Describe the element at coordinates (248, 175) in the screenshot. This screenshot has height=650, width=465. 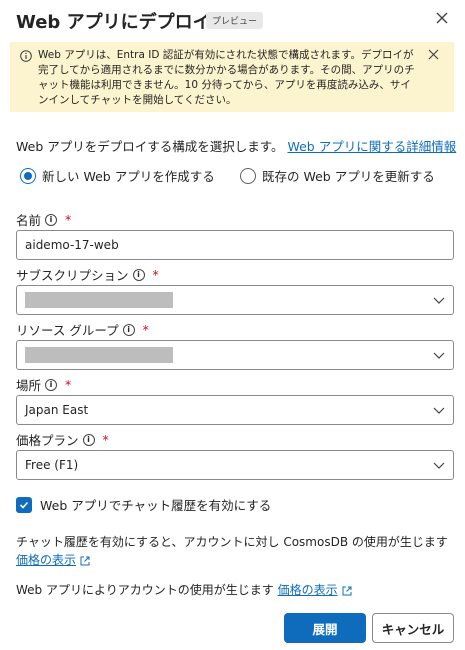
I see `radio-update-existing-indicator` at that location.